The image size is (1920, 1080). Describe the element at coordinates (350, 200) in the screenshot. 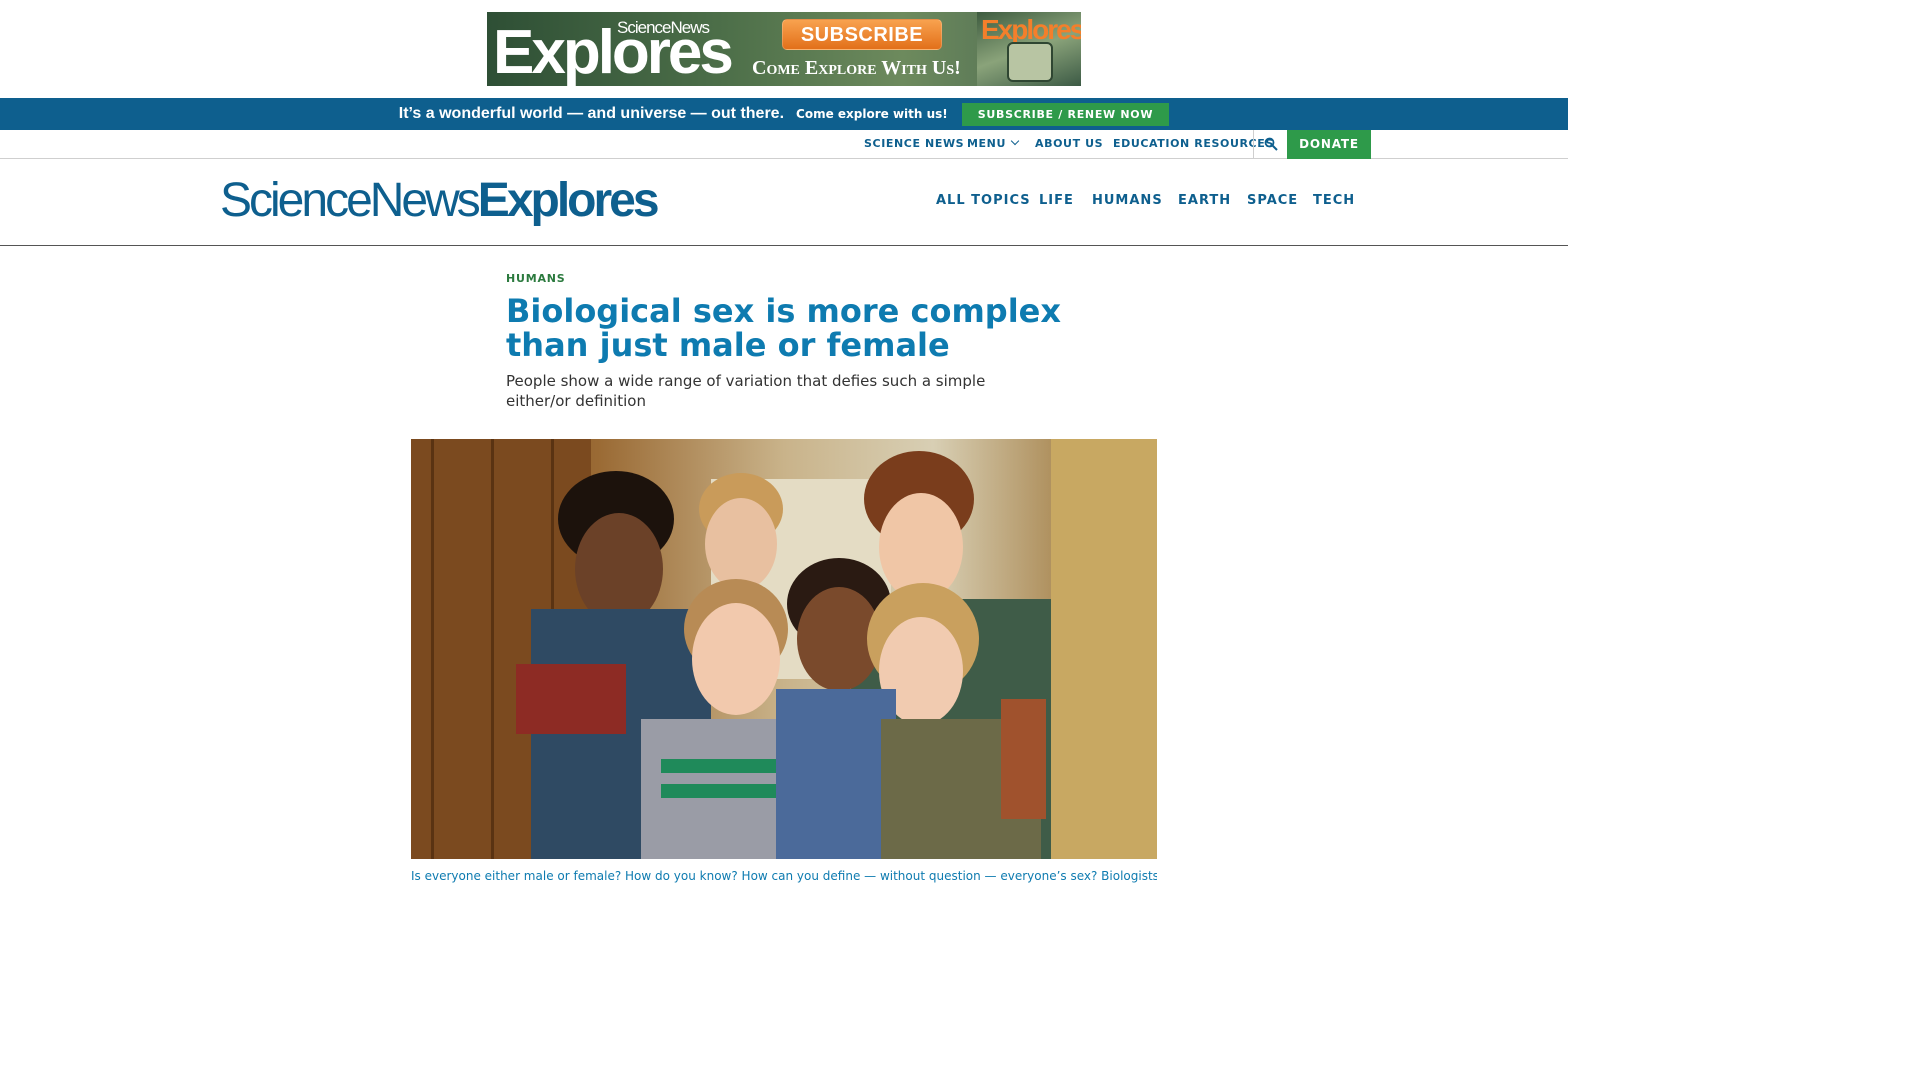

I see `logo-sciencenews: ScienceNews` at that location.